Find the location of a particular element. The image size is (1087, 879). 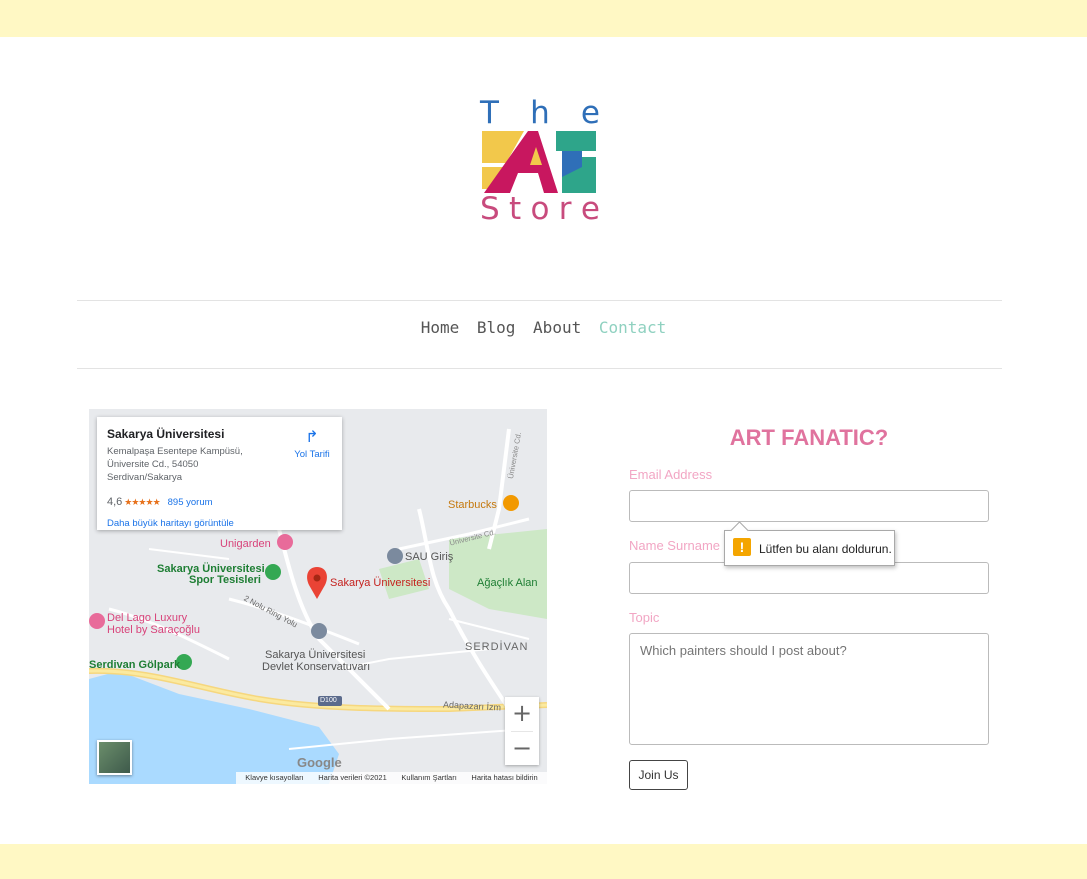

directions-button: ↱ Yol Tarifi is located at coordinates (312, 444).